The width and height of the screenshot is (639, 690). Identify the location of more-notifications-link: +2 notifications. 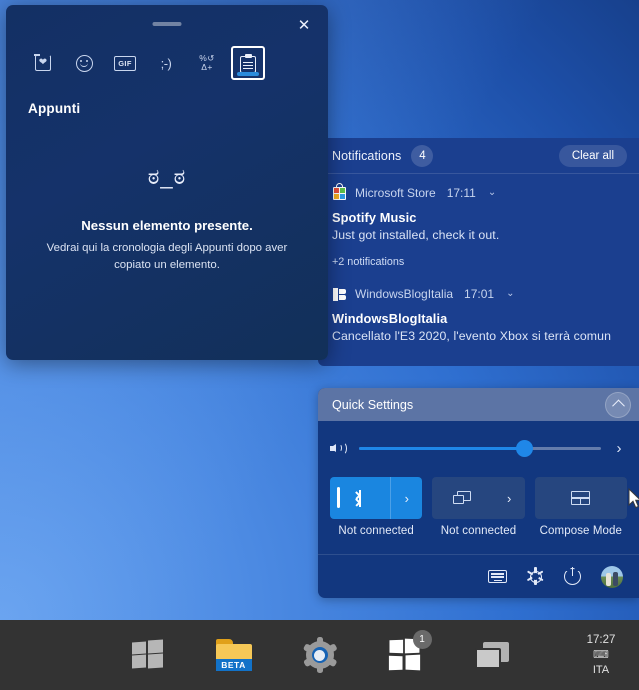
(478, 260).